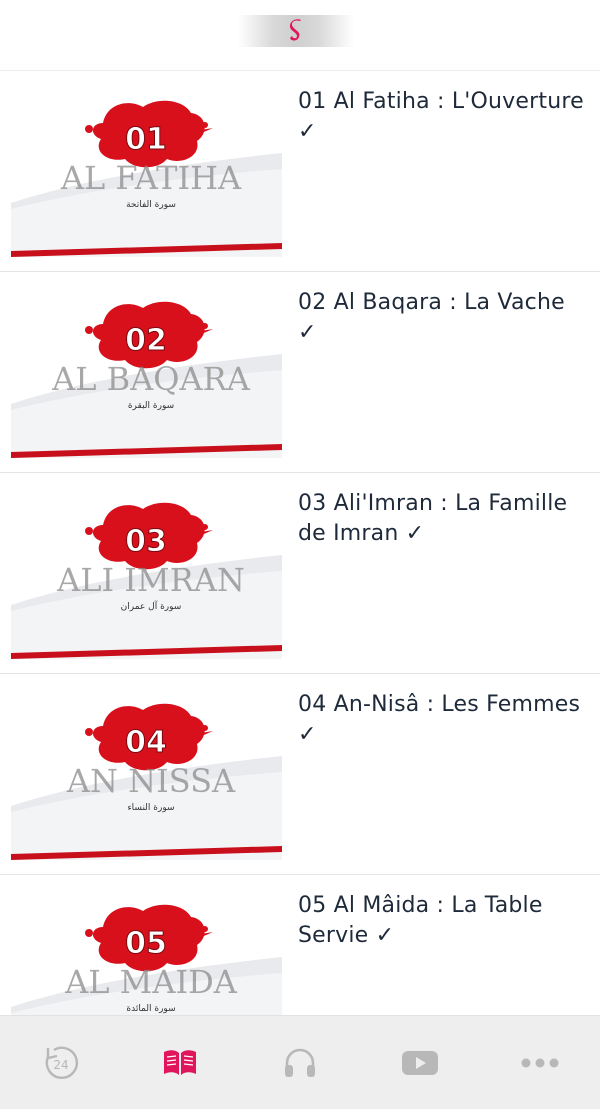 The image size is (600, 1109). I want to click on thumb-arabic: سورة النساء, so click(150, 808).